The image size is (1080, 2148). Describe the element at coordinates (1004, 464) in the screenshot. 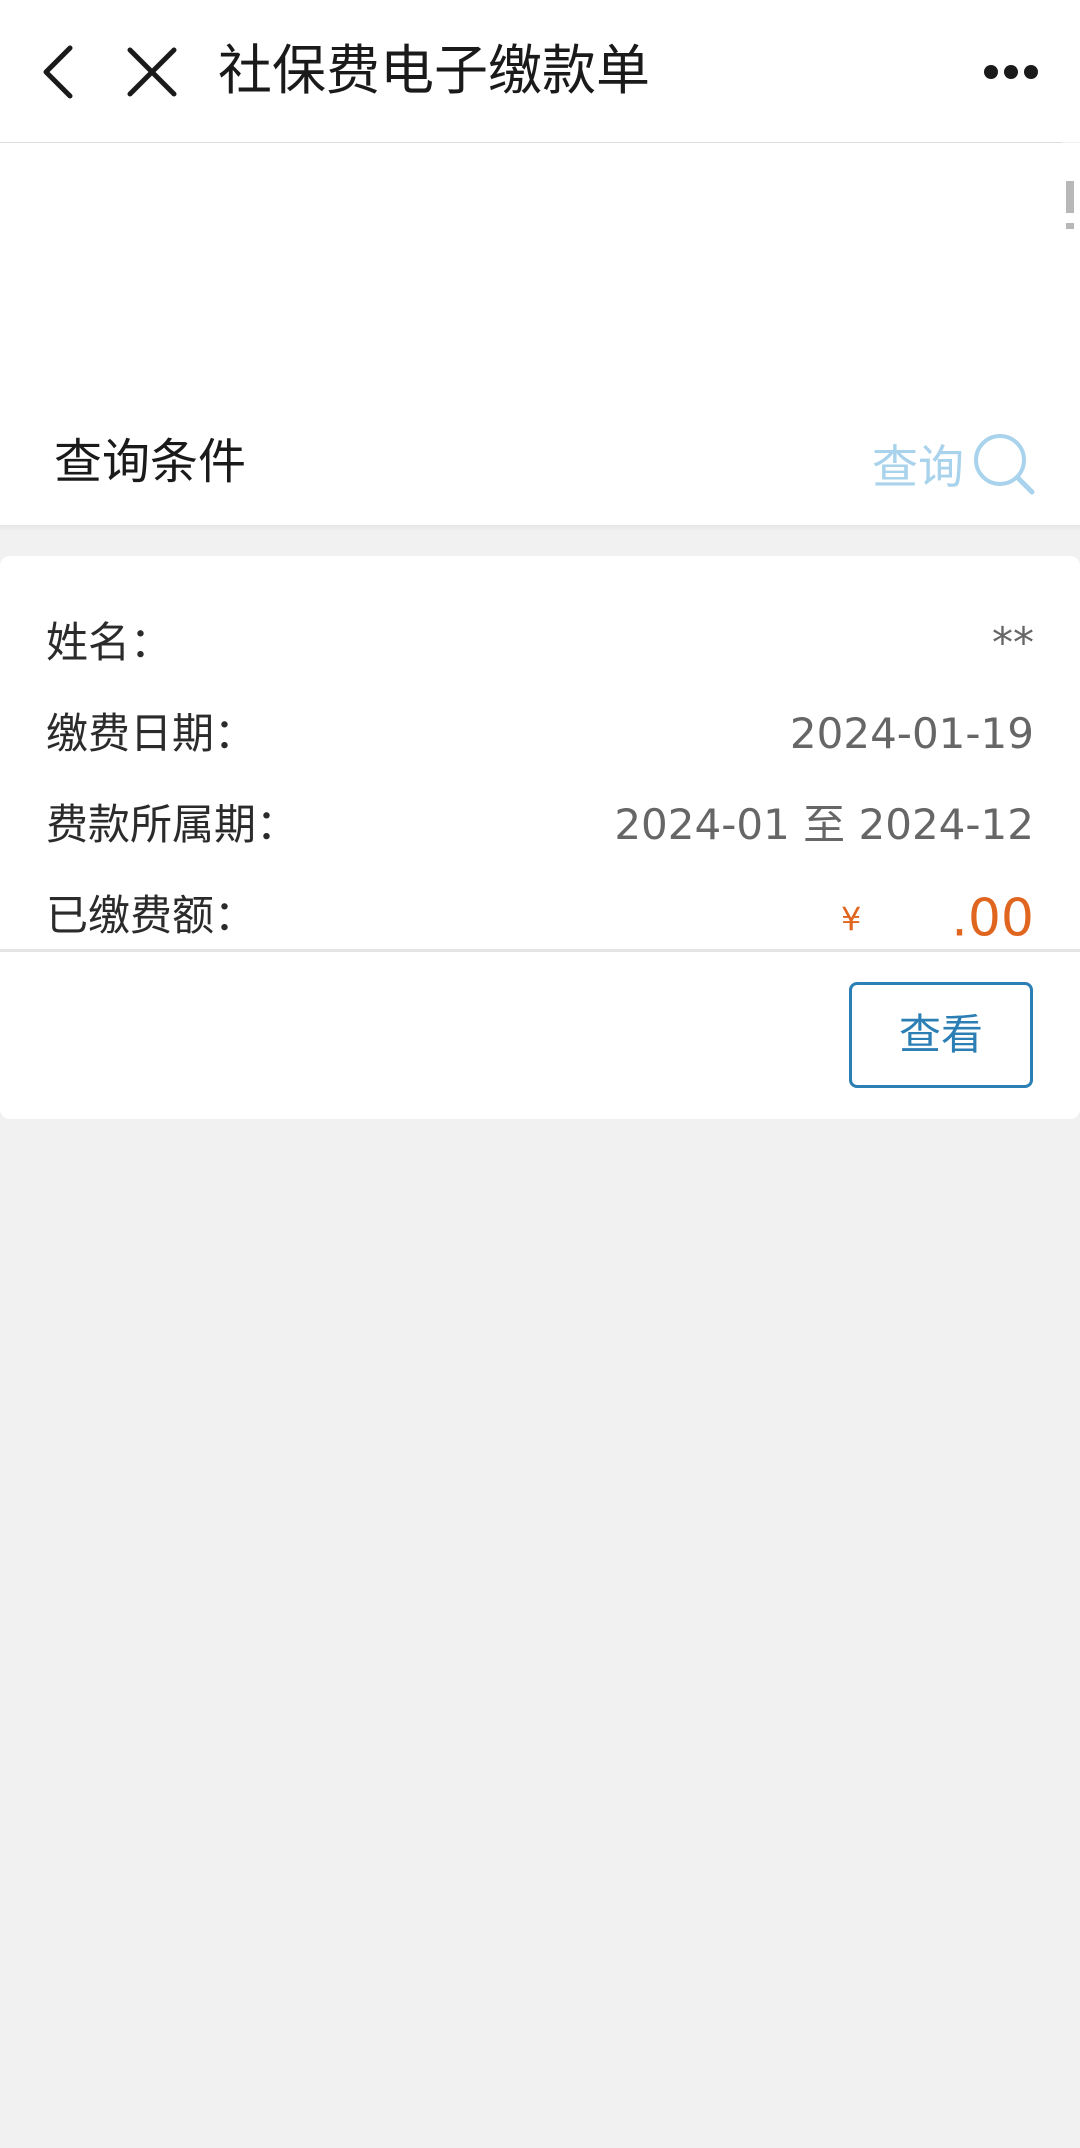

I see `search-icon` at that location.